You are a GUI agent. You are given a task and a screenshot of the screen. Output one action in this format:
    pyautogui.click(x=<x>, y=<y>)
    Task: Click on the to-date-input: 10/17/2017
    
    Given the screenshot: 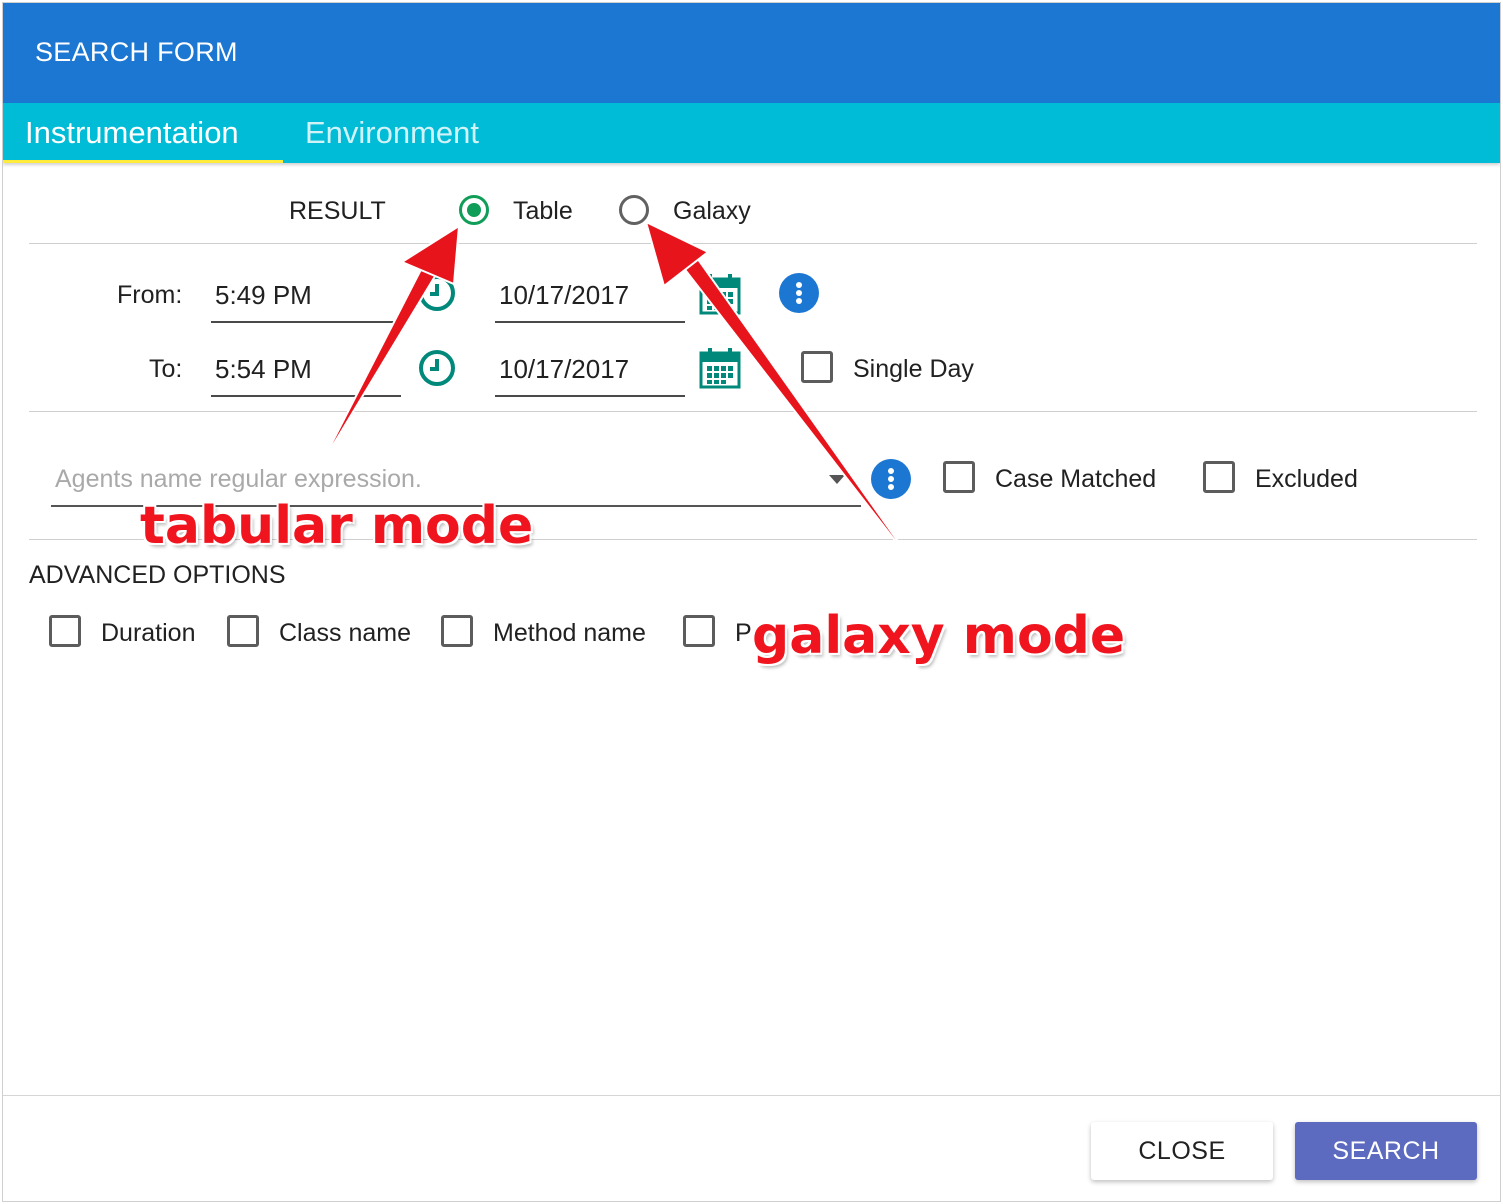 What is the action you would take?
    pyautogui.click(x=590, y=372)
    